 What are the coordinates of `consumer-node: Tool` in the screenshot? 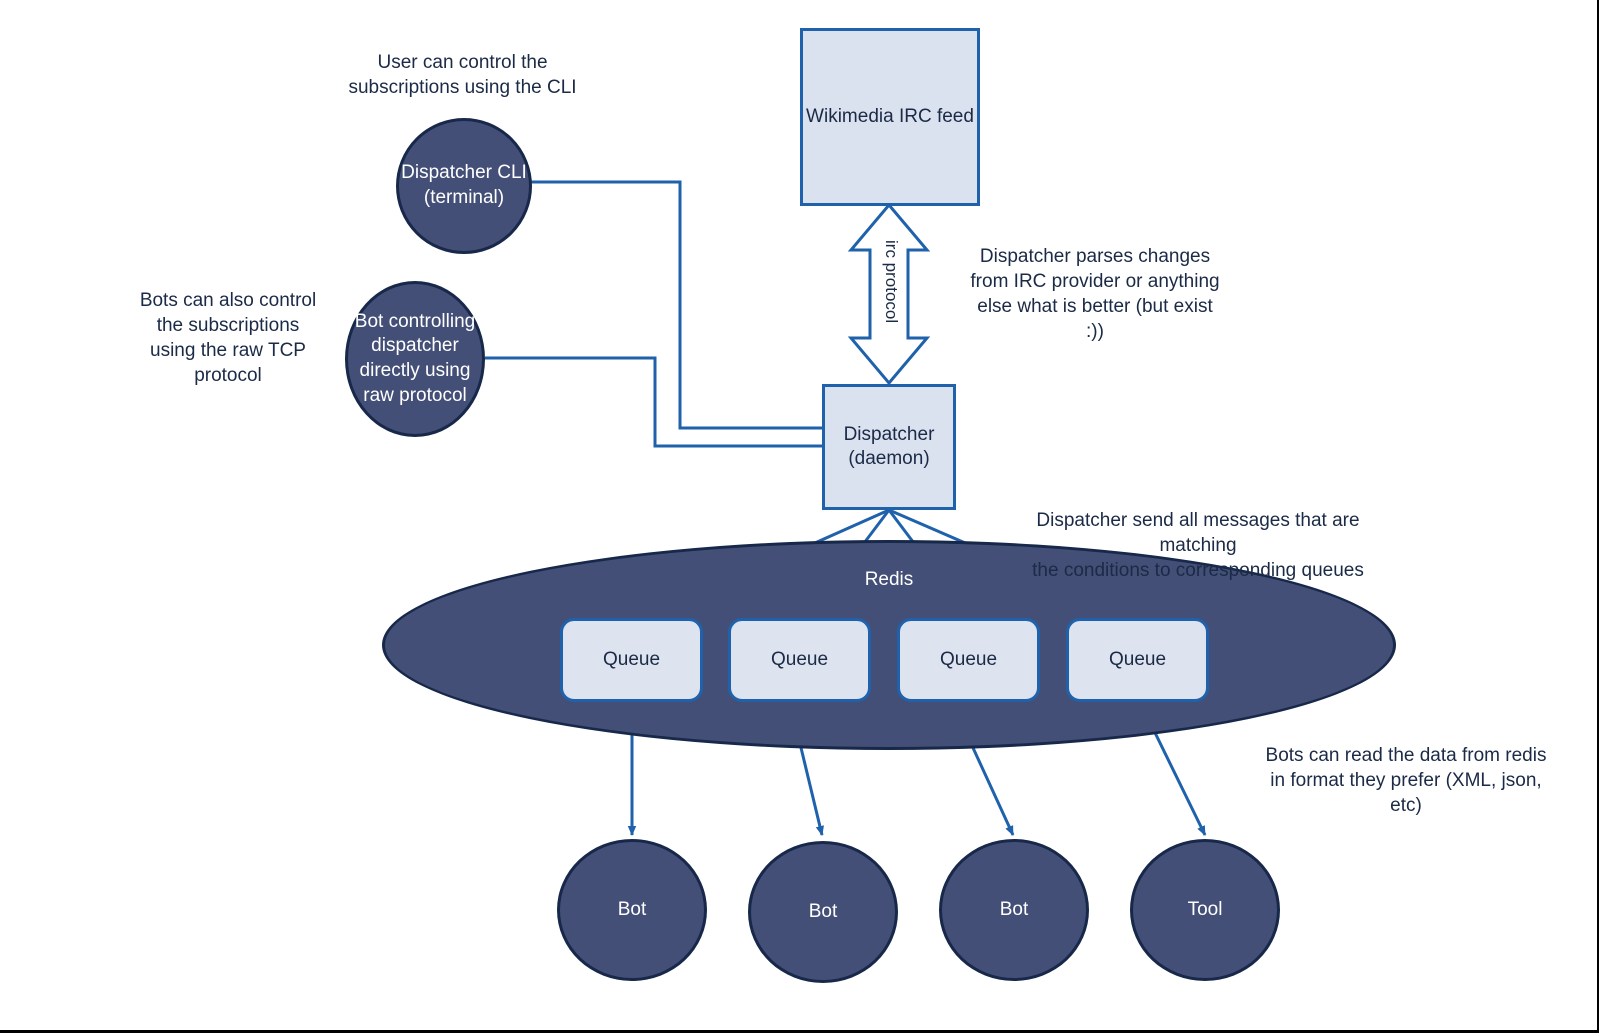 It's located at (1205, 910).